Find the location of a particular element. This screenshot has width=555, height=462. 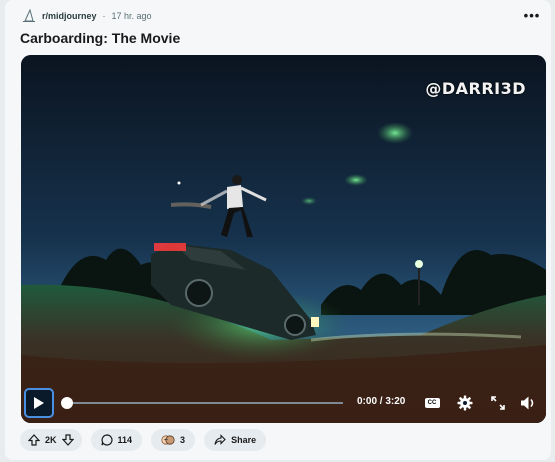

comment-bubble-icon is located at coordinates (106, 440).